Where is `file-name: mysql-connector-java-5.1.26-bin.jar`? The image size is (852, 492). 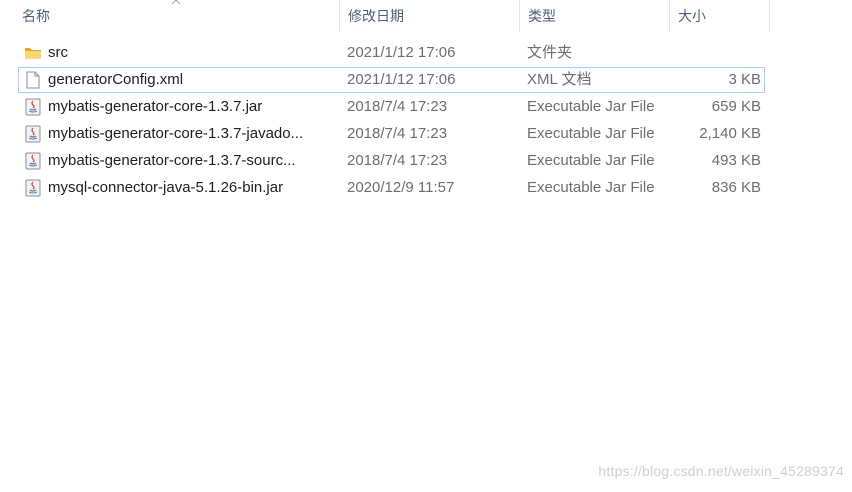
file-name: mysql-connector-java-5.1.26-bin.jar is located at coordinates (166, 187).